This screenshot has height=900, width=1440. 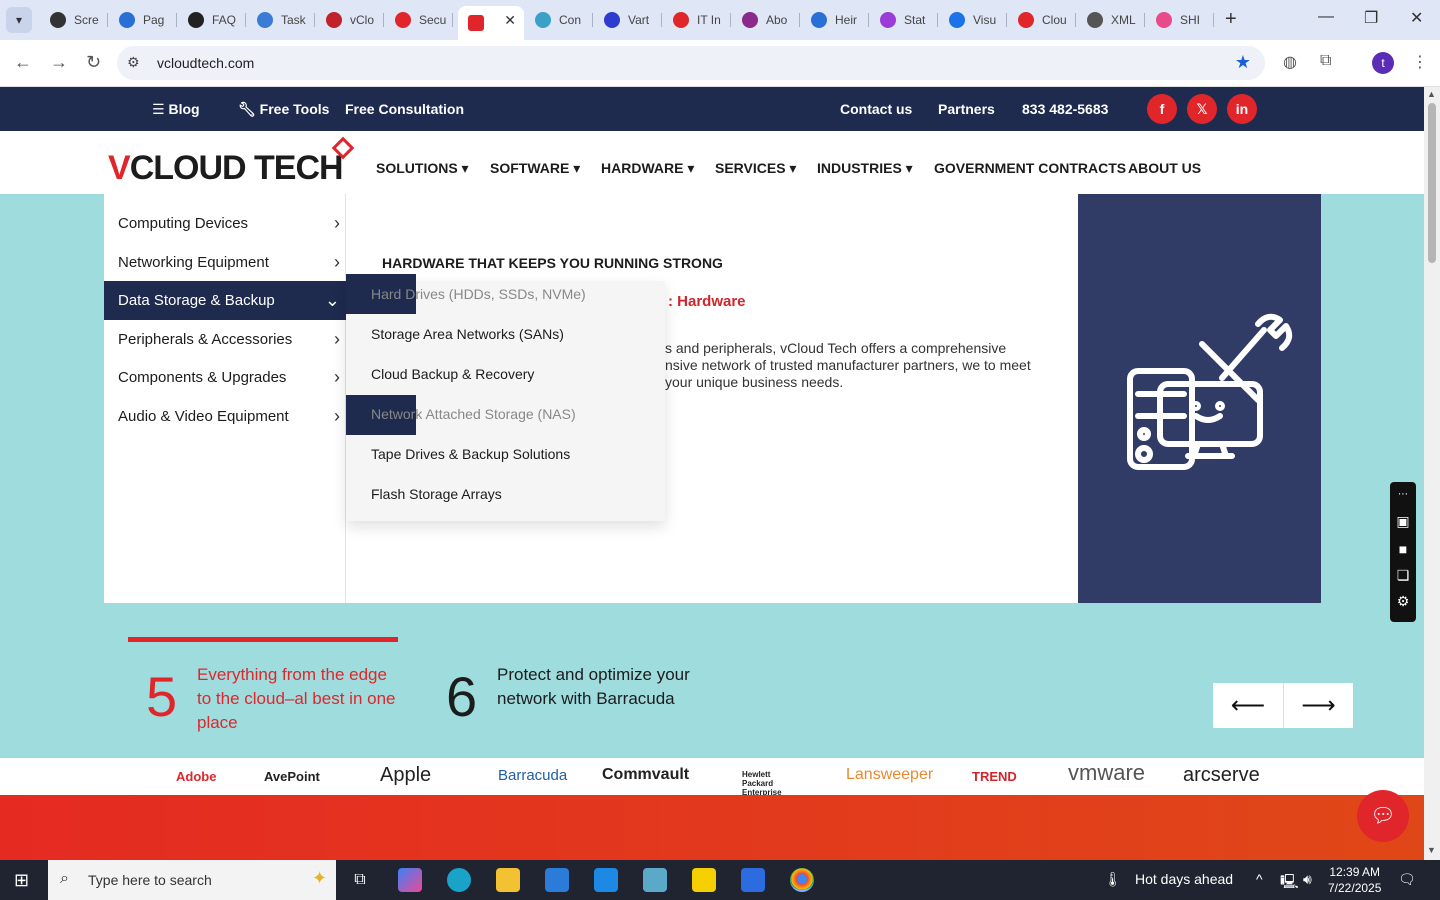 I want to click on category-item: Peripherals & Accessories ›, so click(x=225, y=339).